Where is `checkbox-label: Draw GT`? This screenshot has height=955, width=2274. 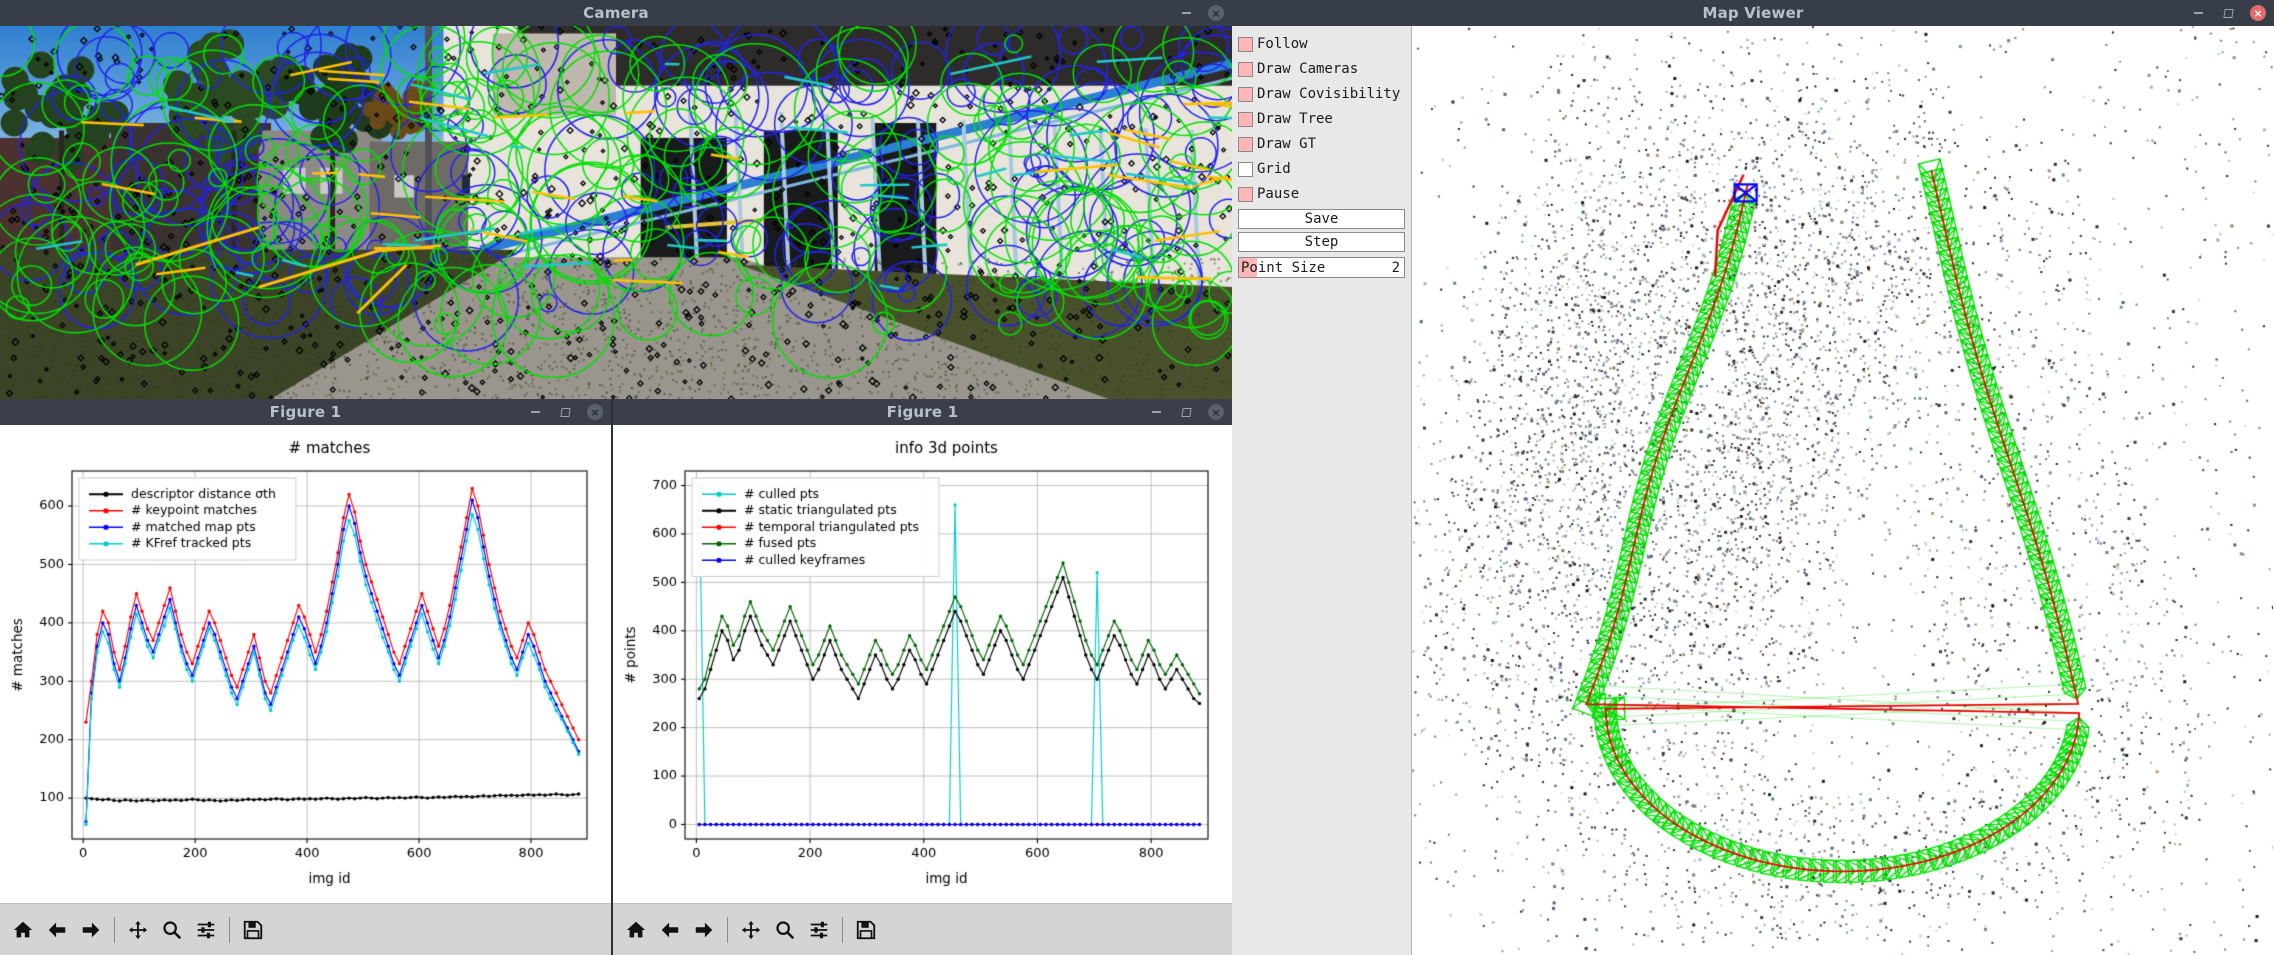 checkbox-label: Draw GT is located at coordinates (1287, 144).